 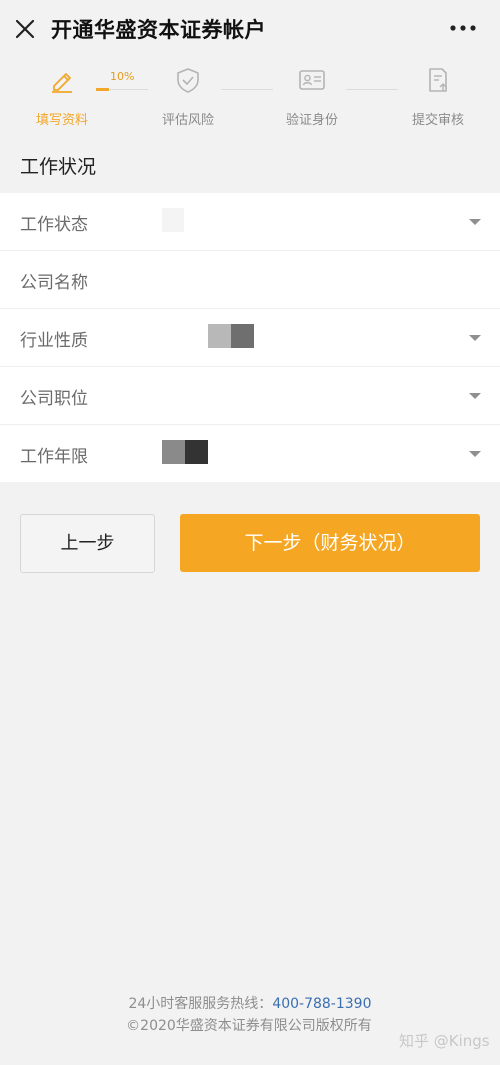 I want to click on step-label: 评估风险, so click(x=187, y=120).